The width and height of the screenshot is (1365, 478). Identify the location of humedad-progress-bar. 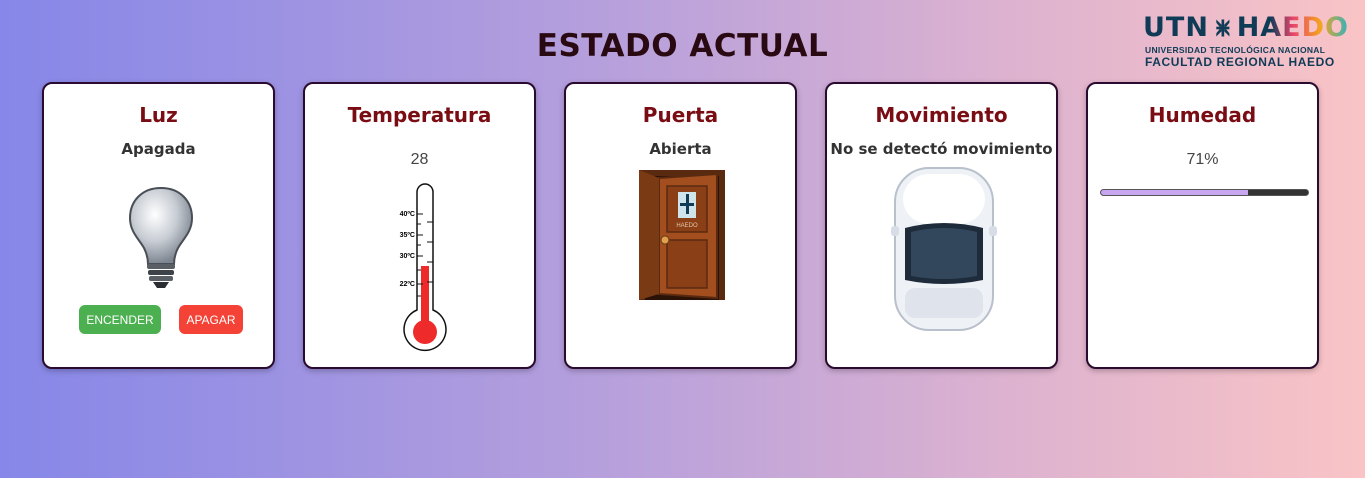
(1204, 192).